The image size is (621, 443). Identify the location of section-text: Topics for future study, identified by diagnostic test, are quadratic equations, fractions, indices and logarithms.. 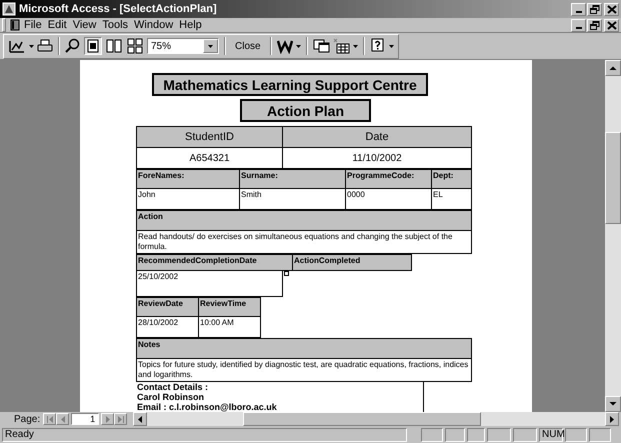
(304, 370).